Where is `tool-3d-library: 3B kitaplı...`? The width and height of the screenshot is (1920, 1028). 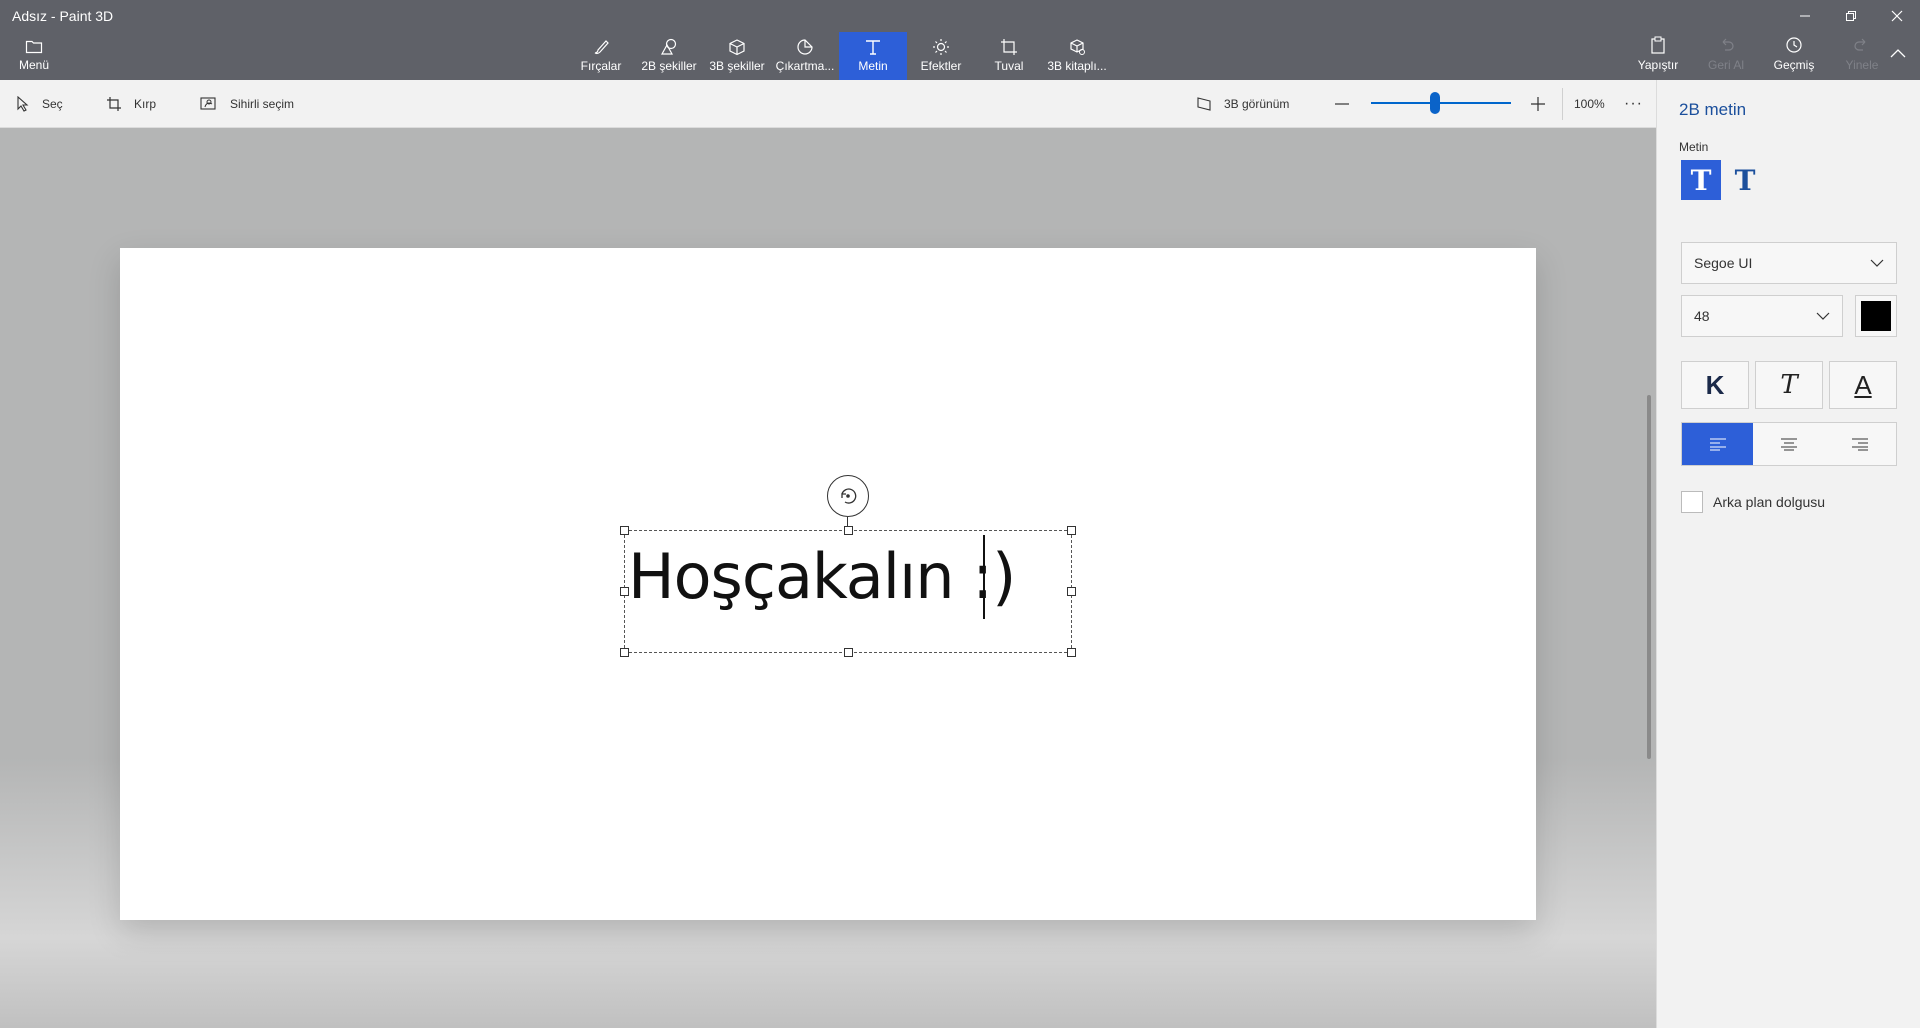
tool-3d-library: 3B kitaplı... is located at coordinates (1077, 56).